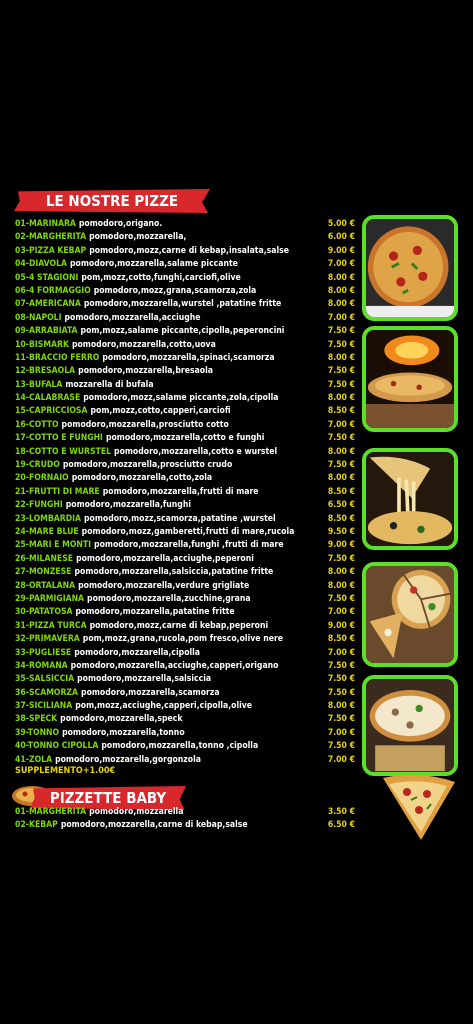 This screenshot has height=1024, width=473. Describe the element at coordinates (109, 384) in the screenshot. I see `menu-item-ingredients: mozzarella di bufala` at that location.